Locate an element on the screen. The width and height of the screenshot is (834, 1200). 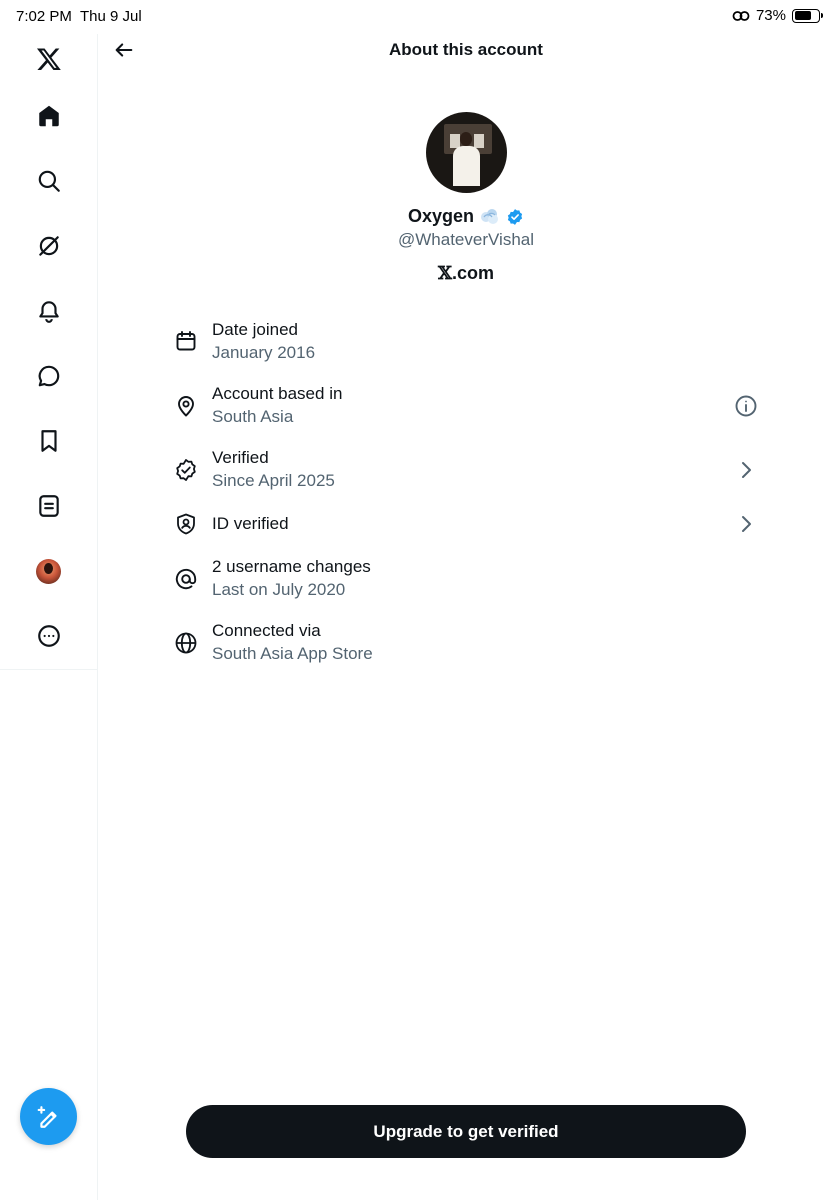
verified-badge-icon is located at coordinates (515, 216).